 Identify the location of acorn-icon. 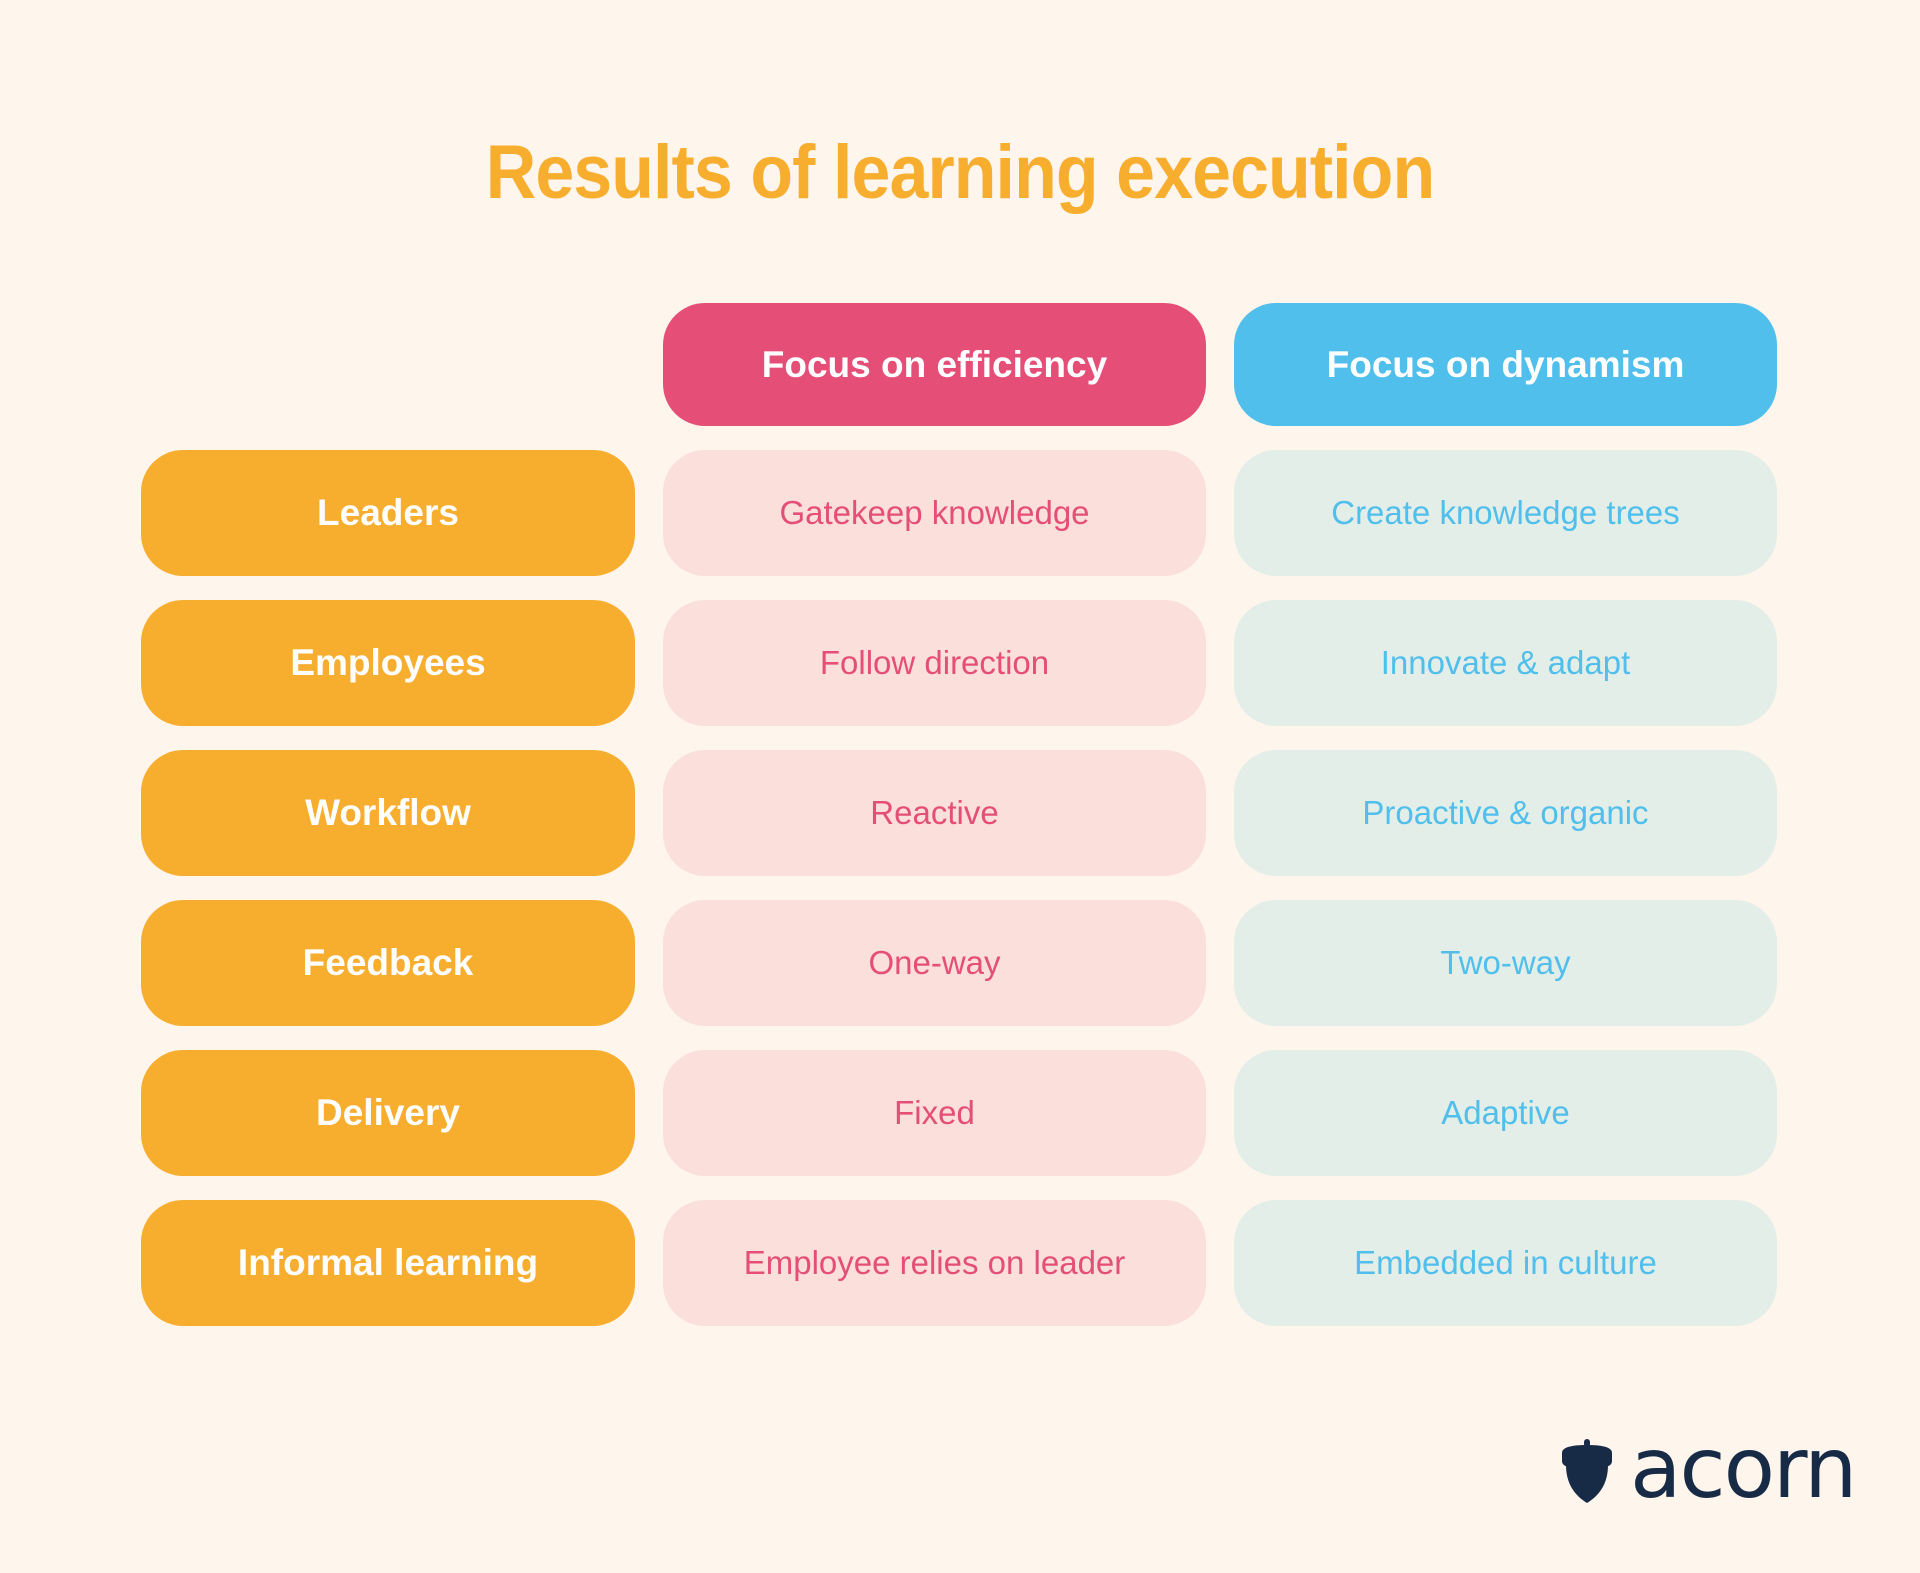
(1587, 1472).